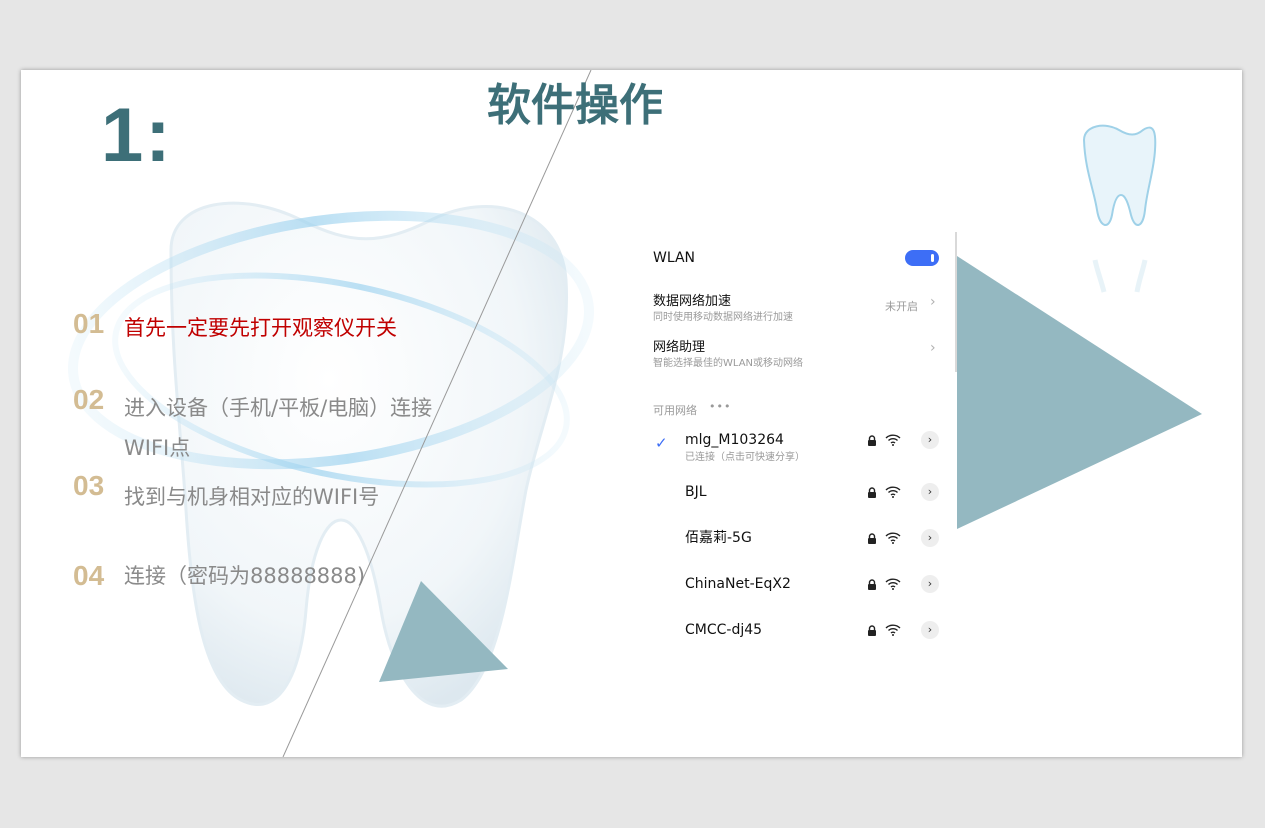 The image size is (1265, 828). Describe the element at coordinates (661, 443) in the screenshot. I see `check-icon: ✓` at that location.